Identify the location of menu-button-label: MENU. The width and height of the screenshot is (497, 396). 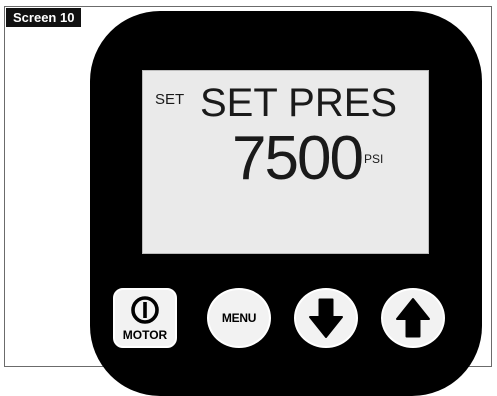
(239, 318).